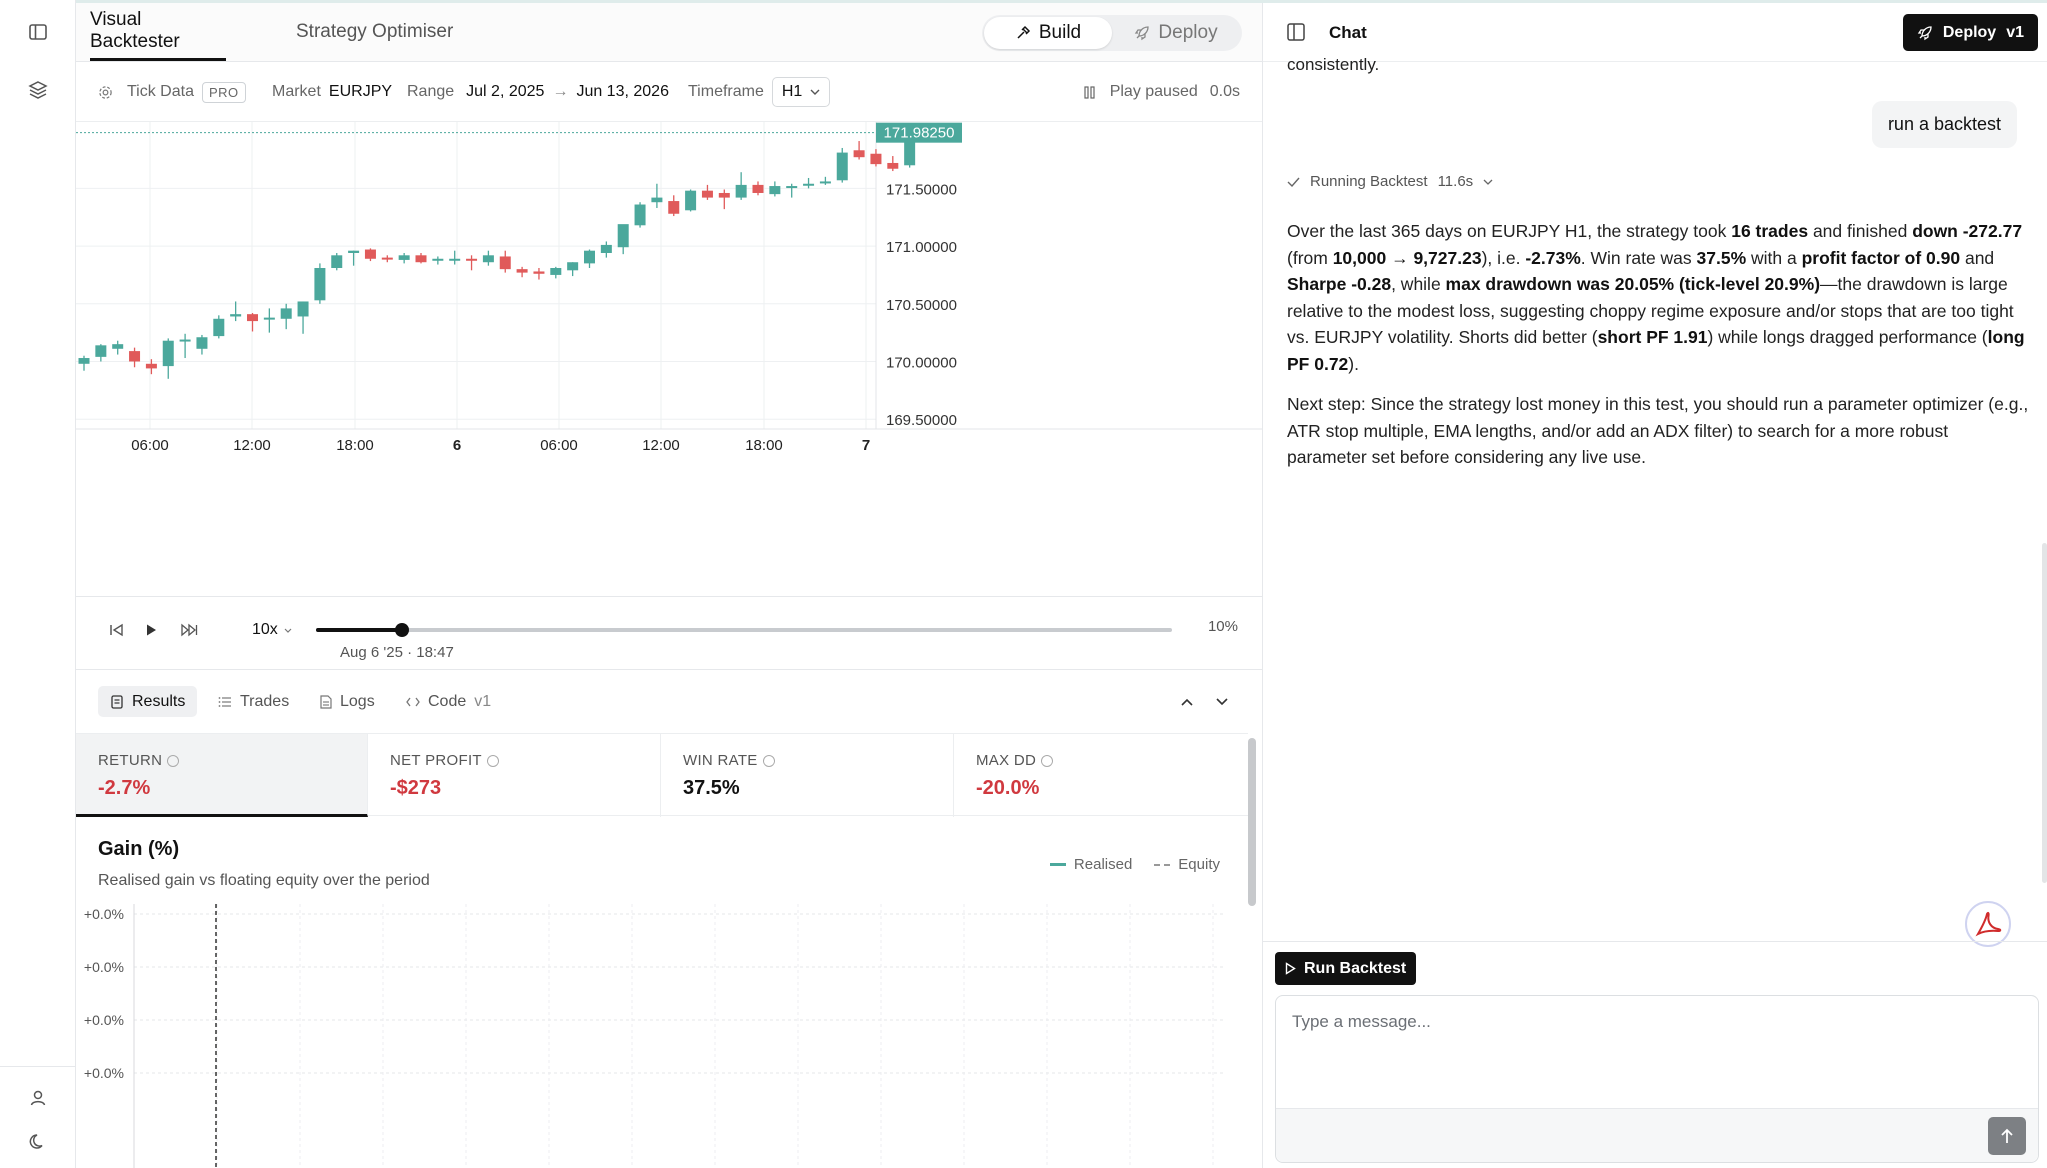  What do you see at coordinates (807, 775) in the screenshot?
I see `metric-win-rate: WIN RATE 37.5%` at bounding box center [807, 775].